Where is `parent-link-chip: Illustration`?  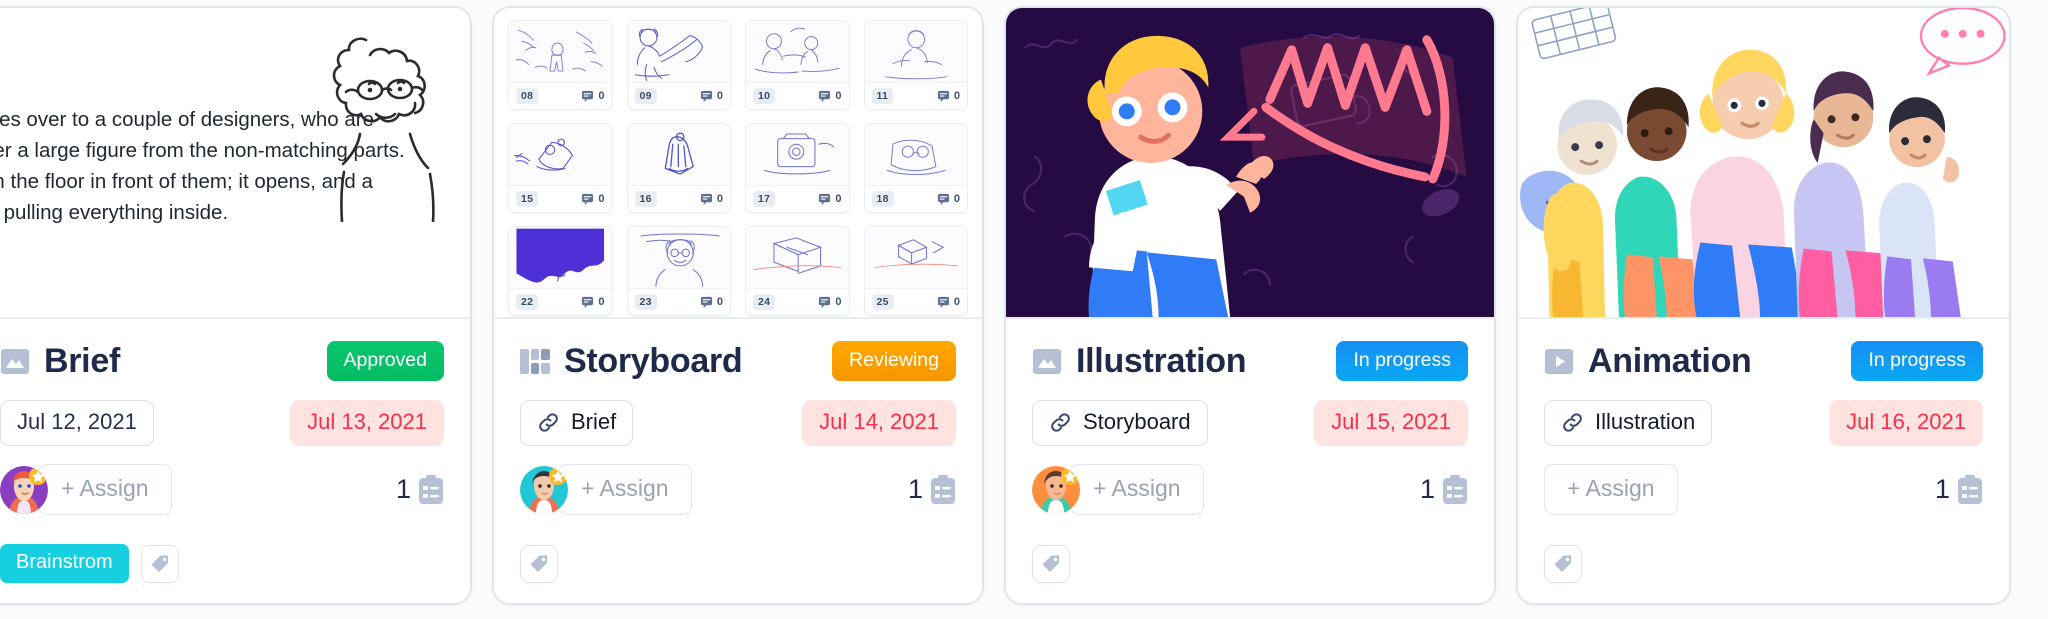 parent-link-chip: Illustration is located at coordinates (1628, 423).